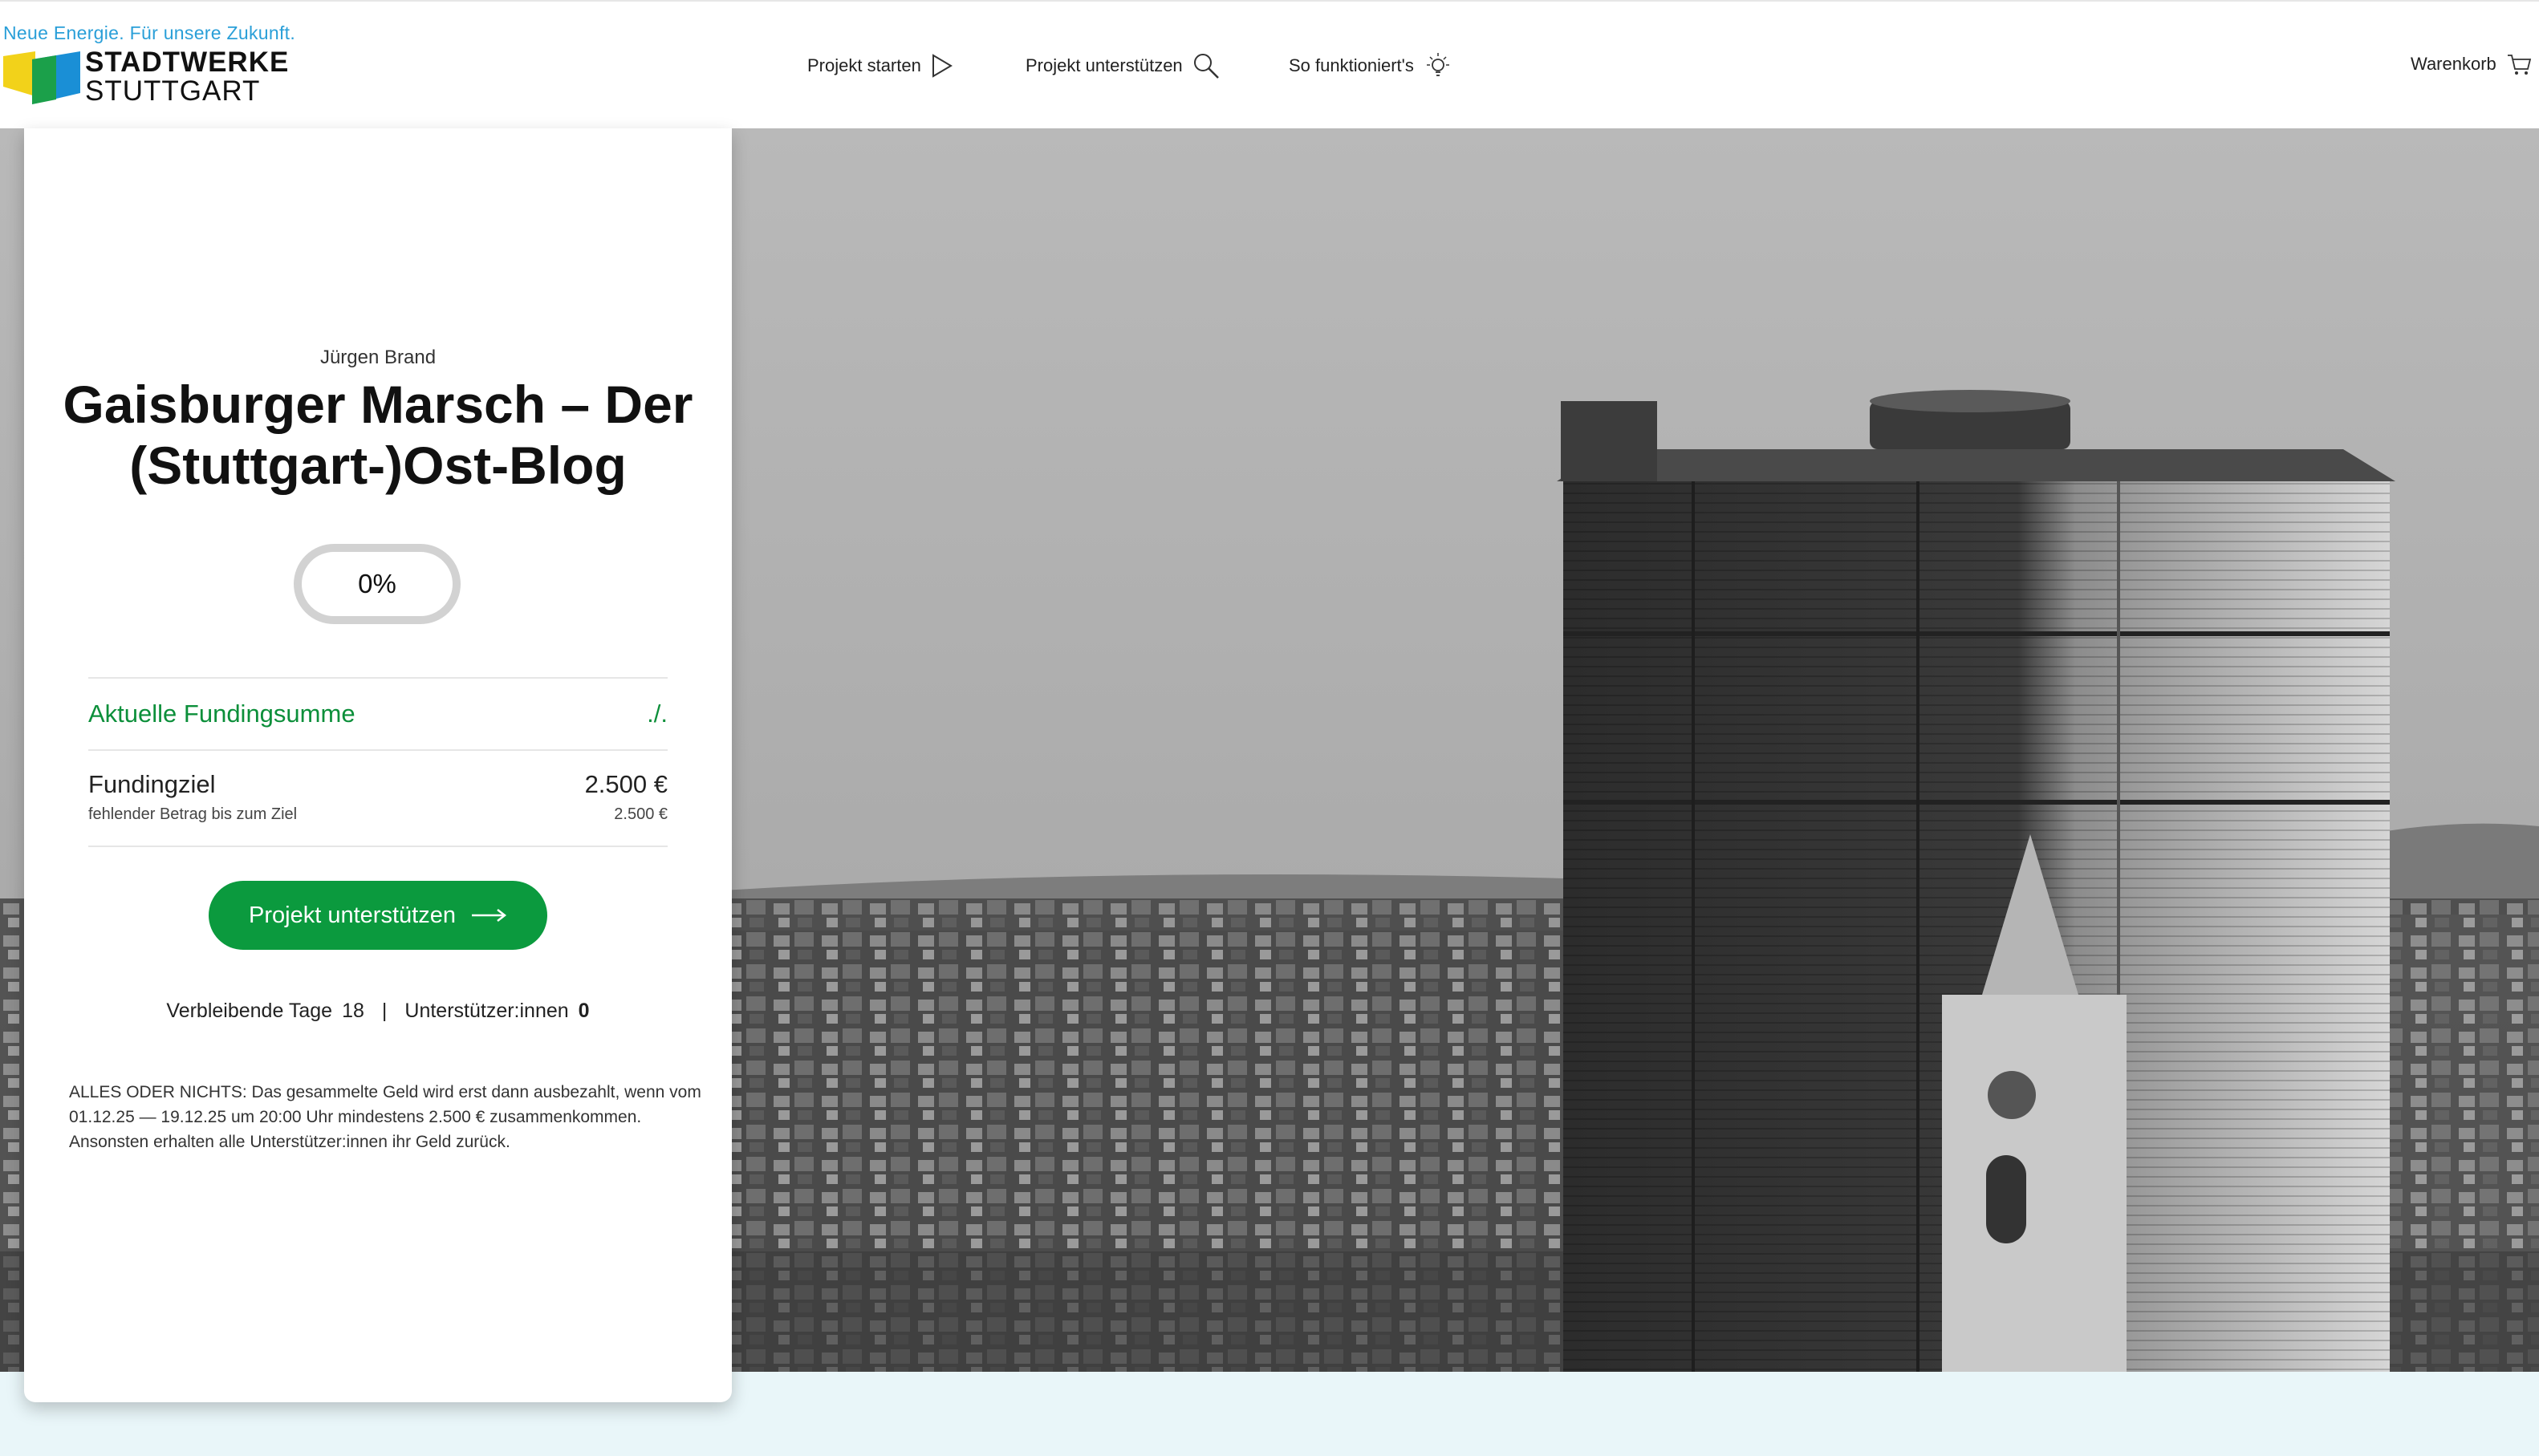 The image size is (2539, 1456). Describe the element at coordinates (353, 1011) in the screenshot. I see `remaining-days-value: 18` at that location.